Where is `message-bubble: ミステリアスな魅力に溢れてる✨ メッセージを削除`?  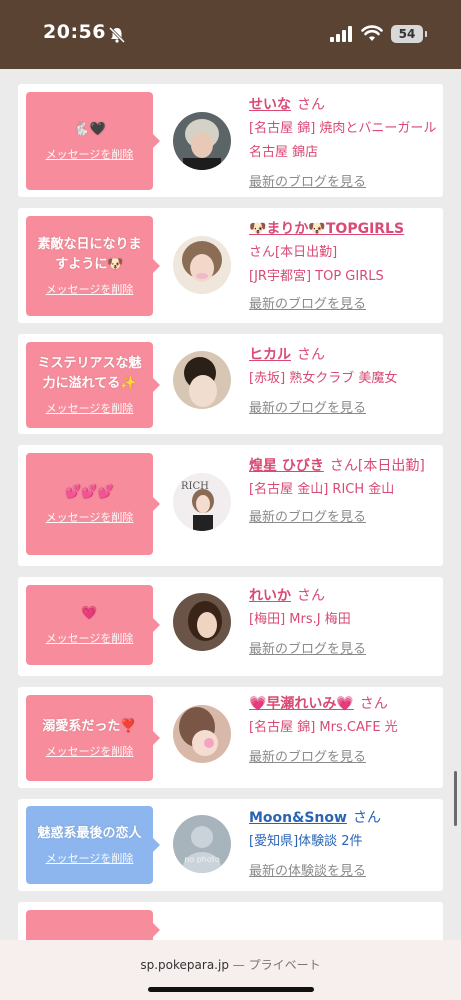 message-bubble: ミステリアスな魅力に溢れてる✨ メッセージを削除 is located at coordinates (93, 385).